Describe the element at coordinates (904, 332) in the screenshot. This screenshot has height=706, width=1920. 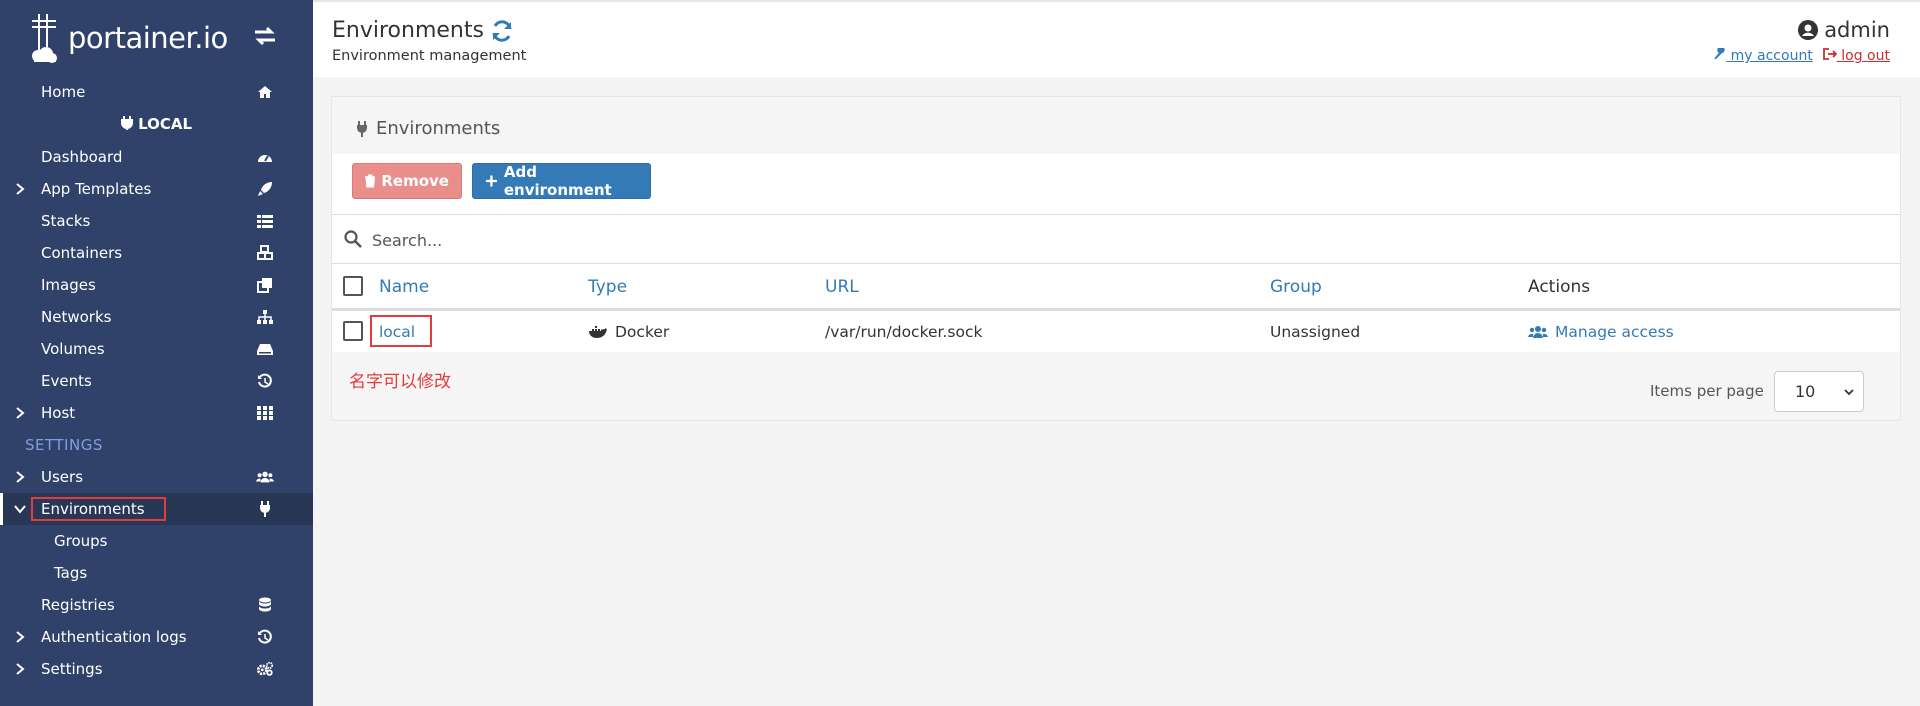
I see `environment-url: /var/run/docker.sock` at that location.